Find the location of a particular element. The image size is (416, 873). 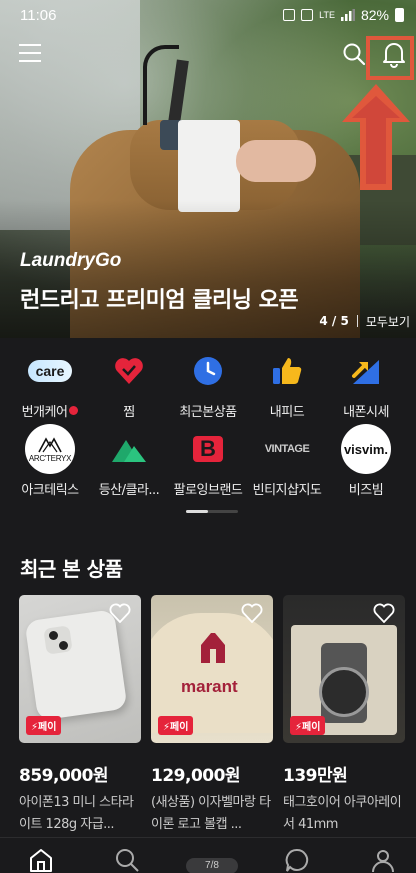

page-indicator: 7/8 is located at coordinates (212, 865).